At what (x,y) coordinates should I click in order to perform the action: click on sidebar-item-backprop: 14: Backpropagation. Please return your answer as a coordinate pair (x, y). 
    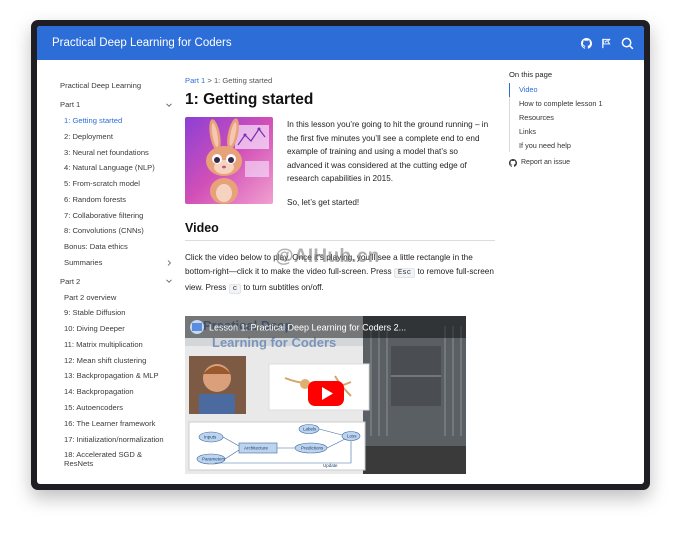
    Looking at the image, I should click on (114, 392).